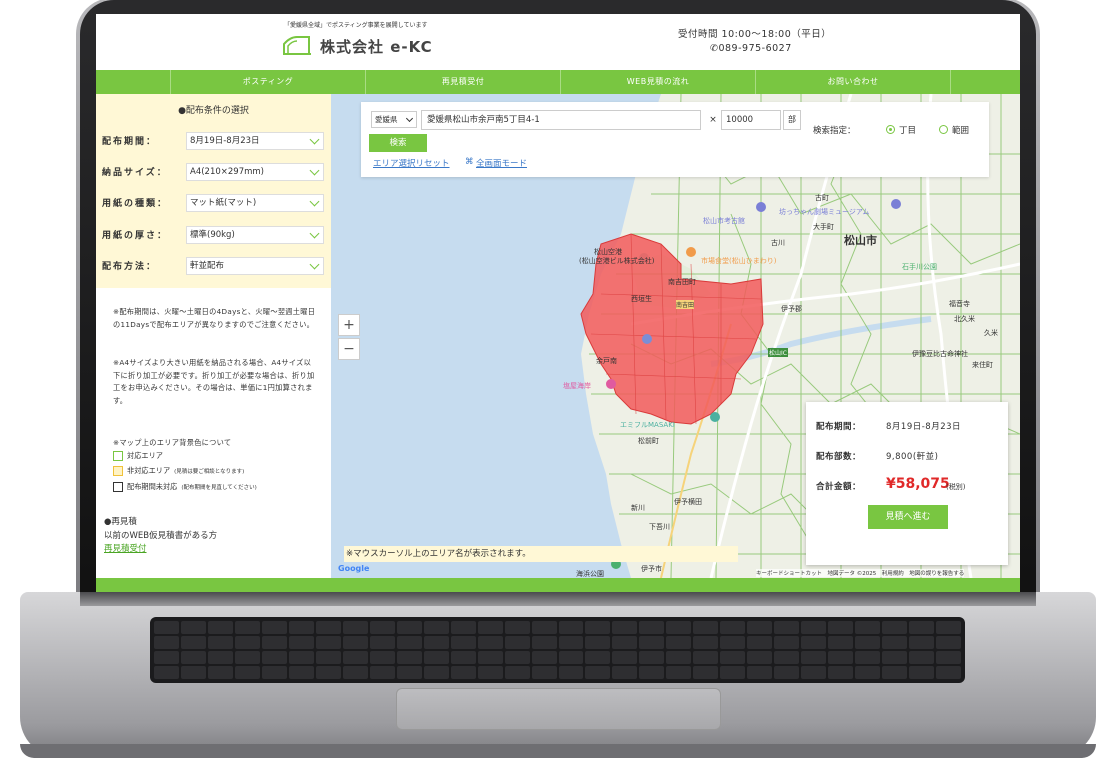 The height and width of the screenshot is (778, 1115). Describe the element at coordinates (225, 141) in the screenshot. I see `period-value: 8月19日-8月23日` at that location.